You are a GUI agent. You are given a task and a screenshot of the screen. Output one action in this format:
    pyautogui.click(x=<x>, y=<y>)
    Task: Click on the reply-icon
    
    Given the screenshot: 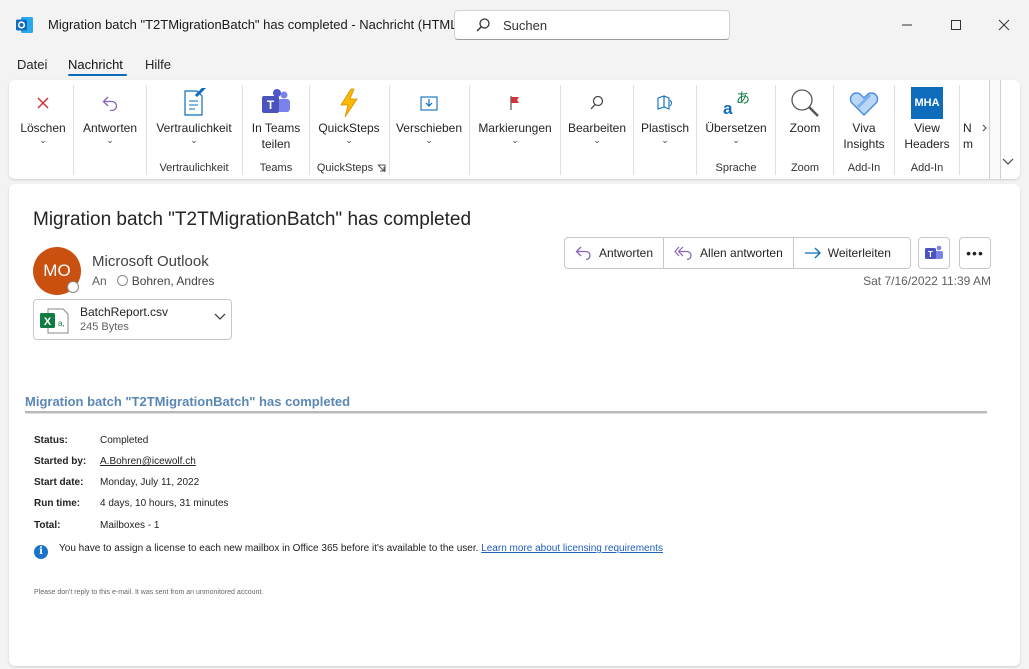 What is the action you would take?
    pyautogui.click(x=110, y=103)
    